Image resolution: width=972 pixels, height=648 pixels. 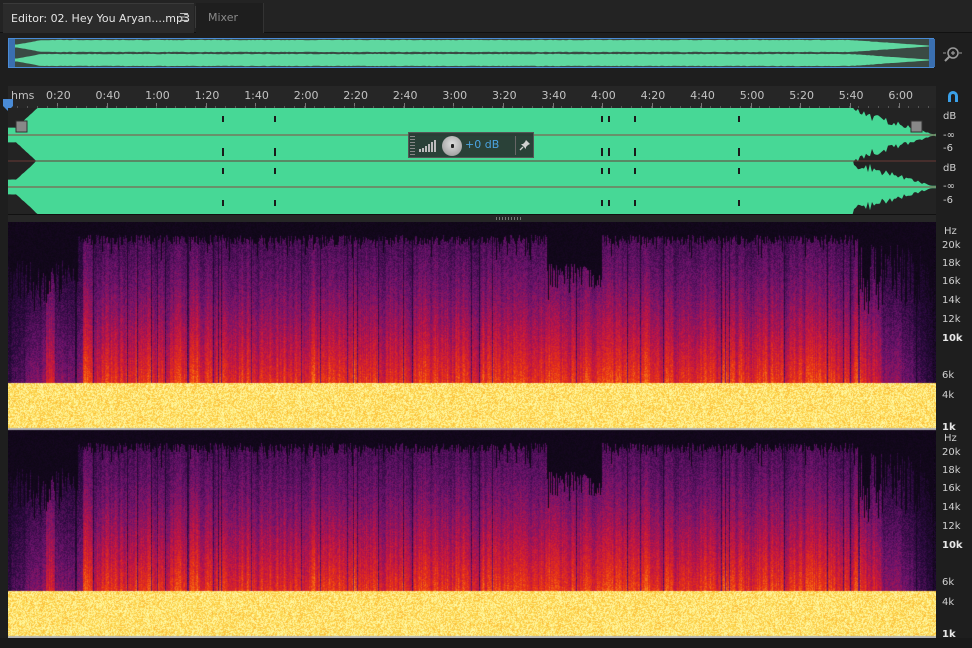 I want to click on pin-icon, so click(x=525, y=145).